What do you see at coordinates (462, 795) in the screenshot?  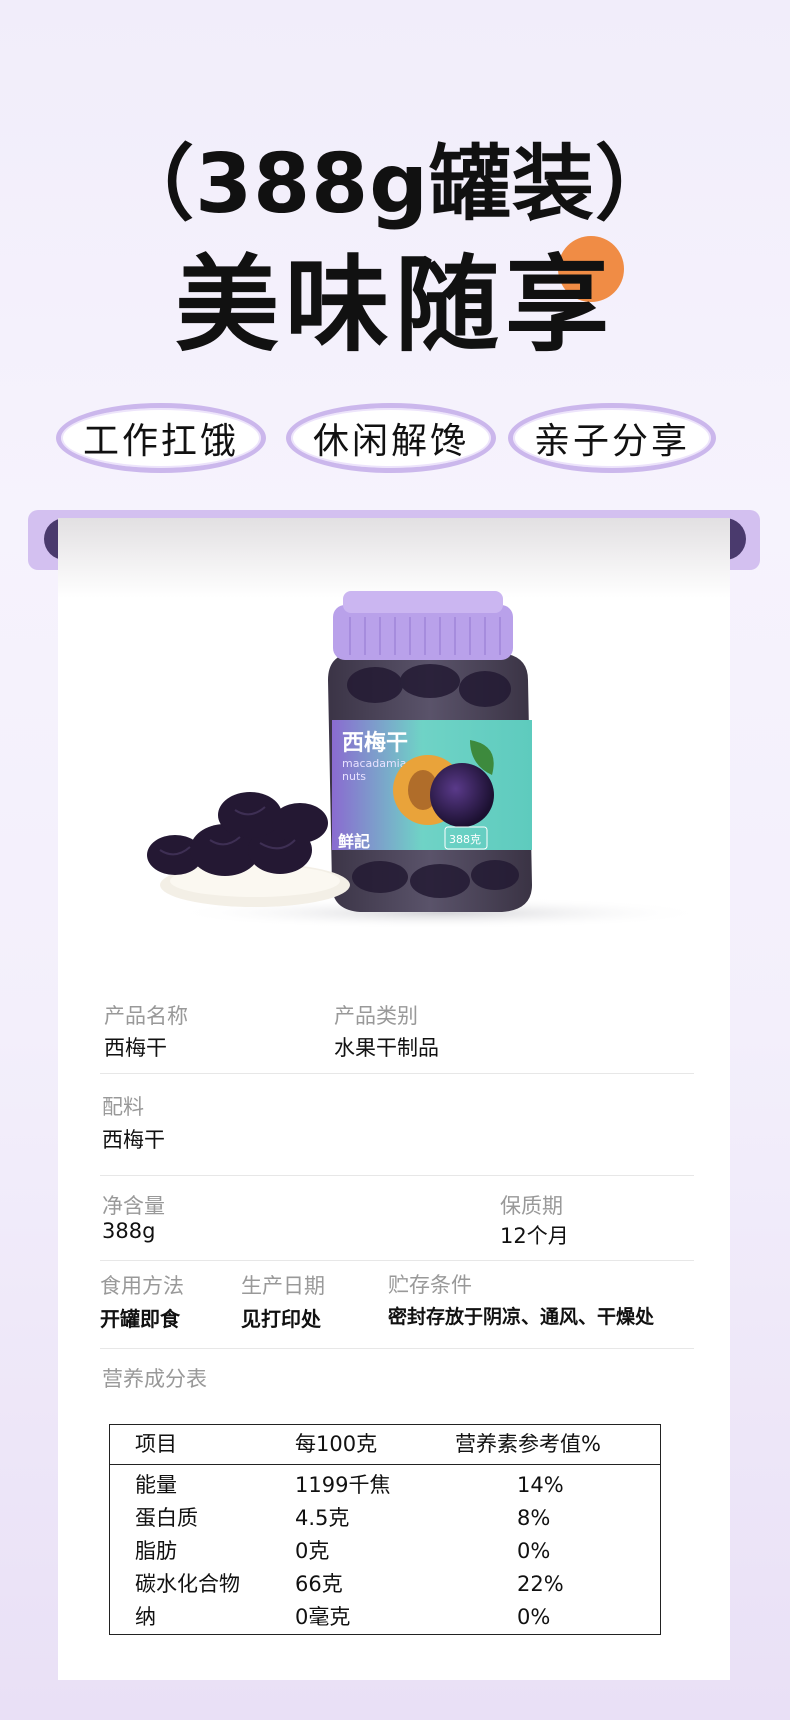 I see `plum-whole` at bounding box center [462, 795].